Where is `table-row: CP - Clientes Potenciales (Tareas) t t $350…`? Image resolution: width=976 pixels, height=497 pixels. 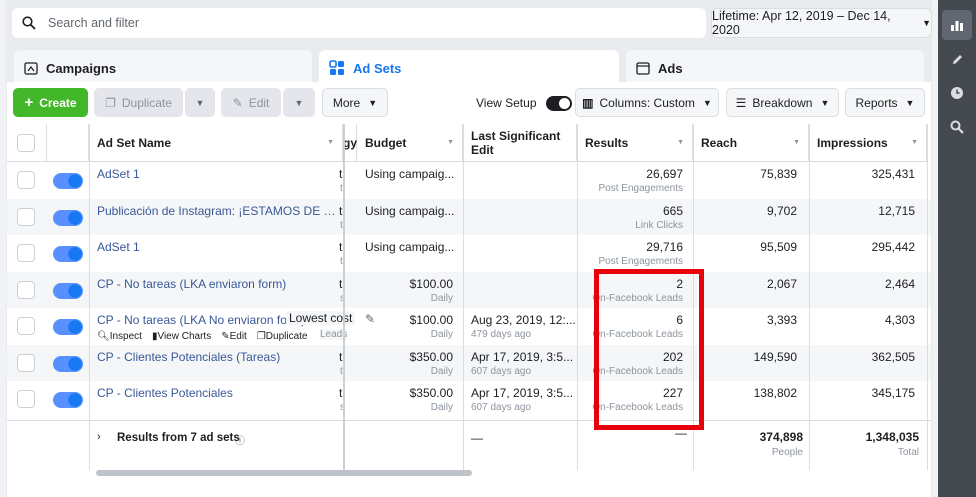
table-row: CP - Clientes Potenciales (Tareas) t t $350… is located at coordinates (469, 362).